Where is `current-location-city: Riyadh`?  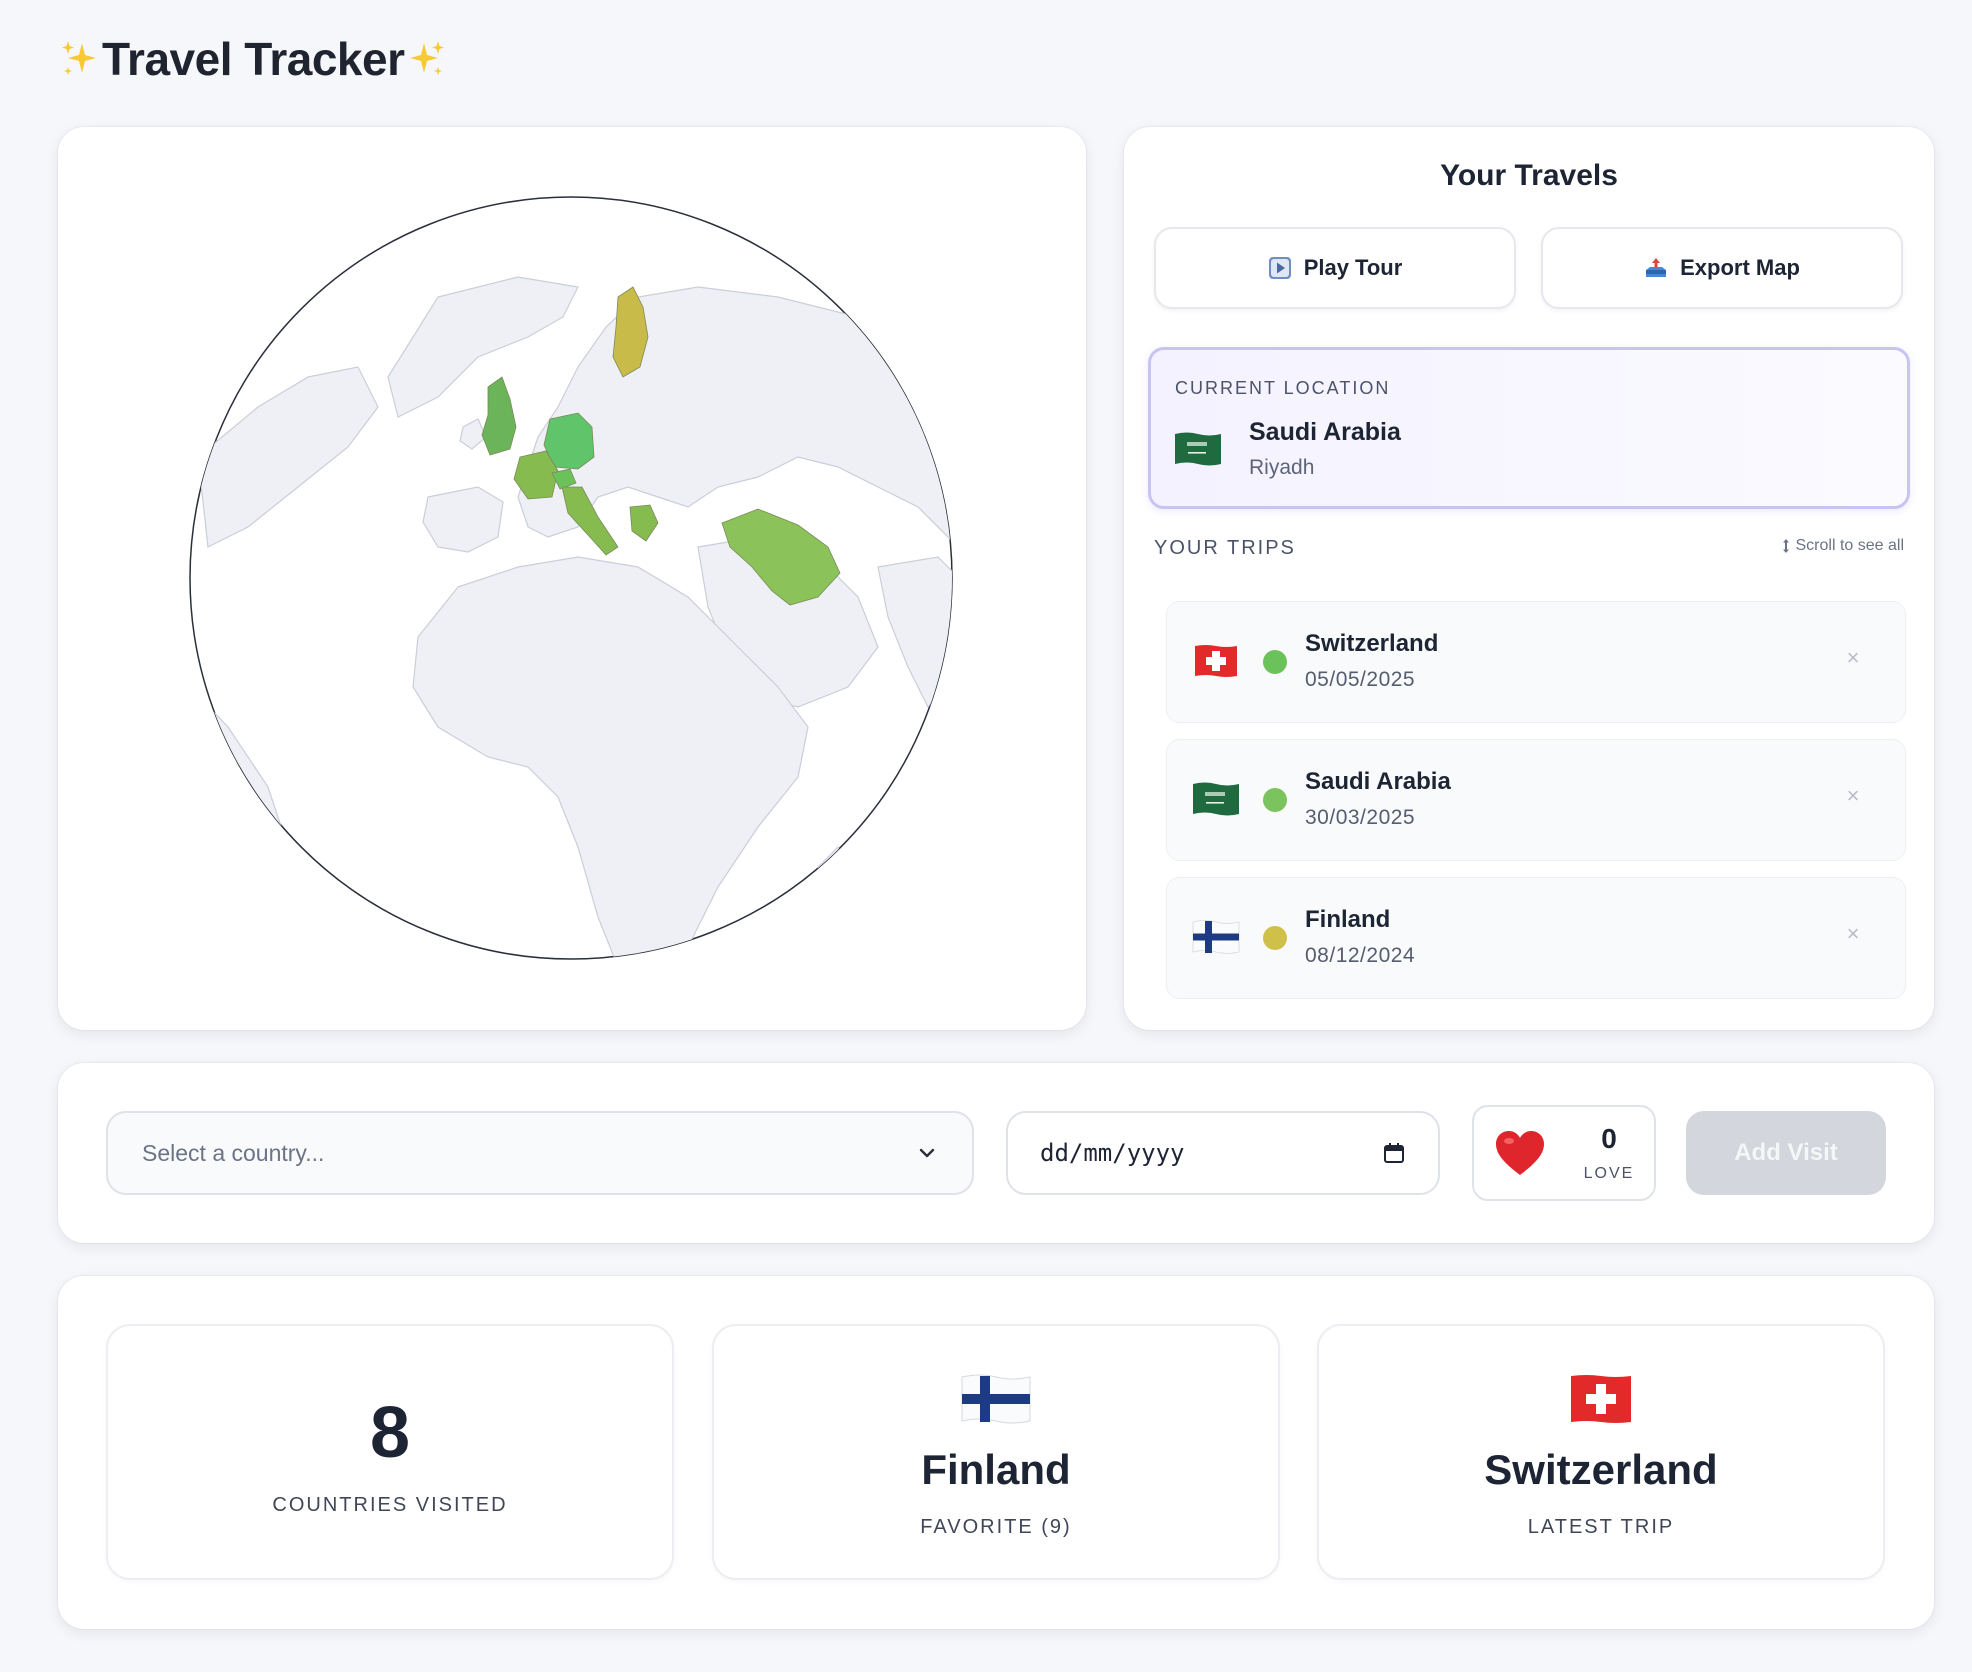
current-location-city: Riyadh is located at coordinates (1282, 467).